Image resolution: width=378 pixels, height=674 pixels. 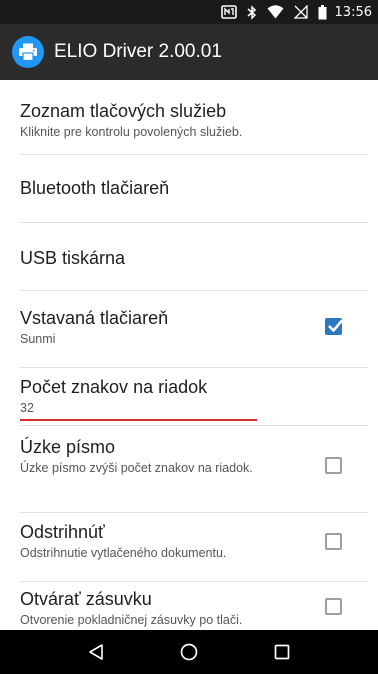 What do you see at coordinates (252, 12) in the screenshot?
I see `bluetooth-icon` at bounding box center [252, 12].